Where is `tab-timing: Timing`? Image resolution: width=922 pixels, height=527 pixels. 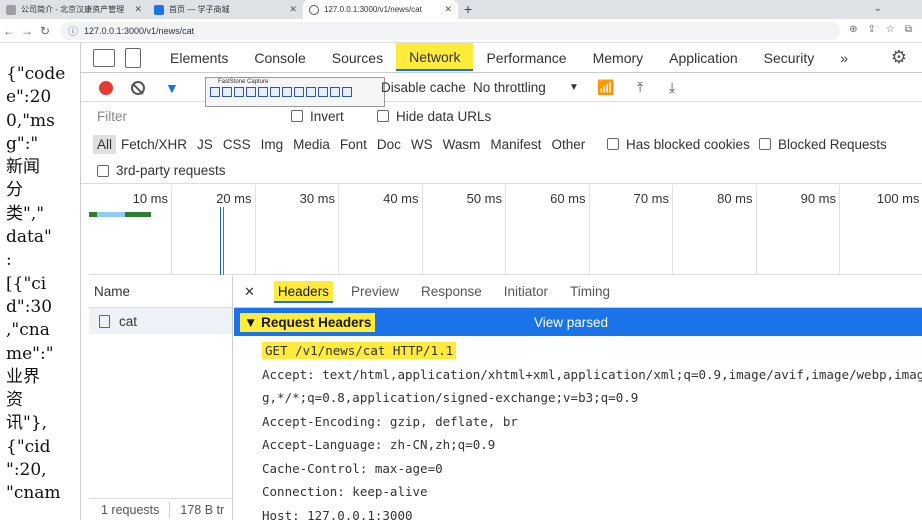
tab-timing: Timing is located at coordinates (590, 291).